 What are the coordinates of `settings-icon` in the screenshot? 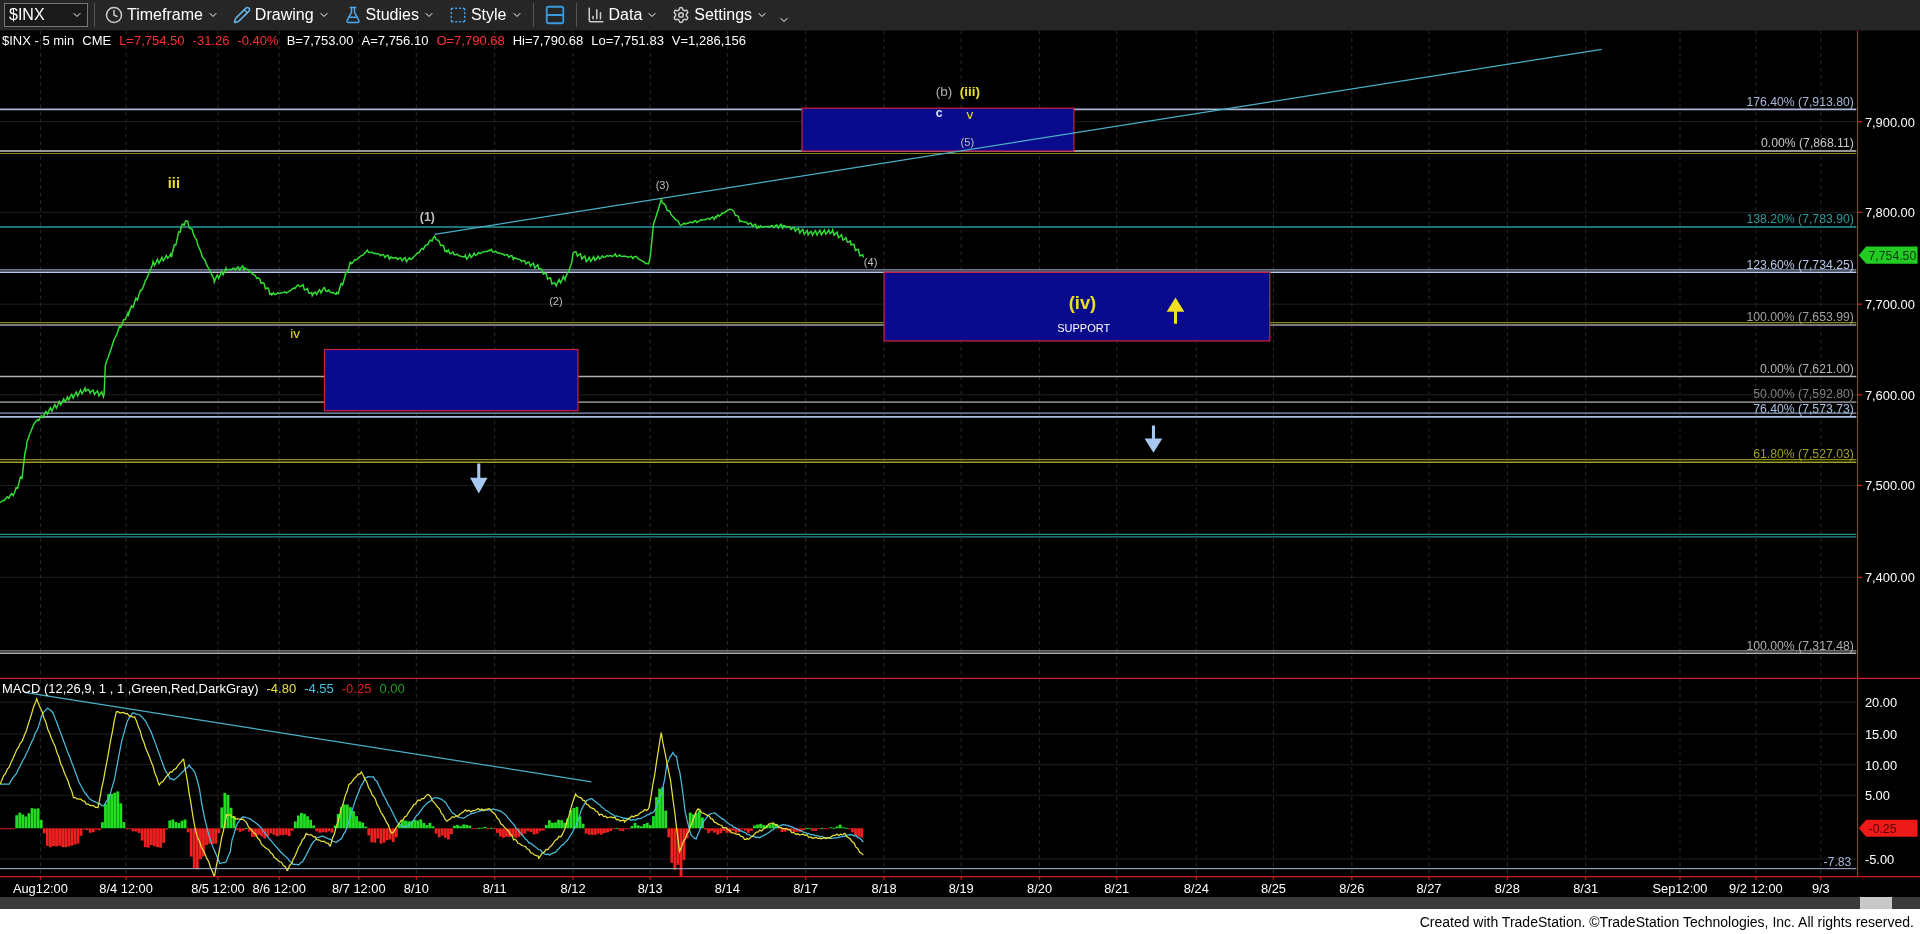 It's located at (681, 14).